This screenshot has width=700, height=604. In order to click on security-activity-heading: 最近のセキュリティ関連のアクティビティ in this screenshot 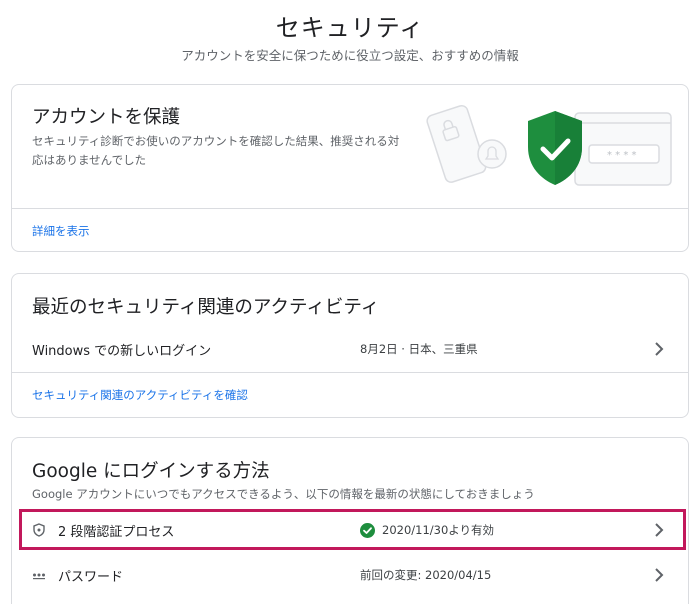, I will do `click(206, 307)`.